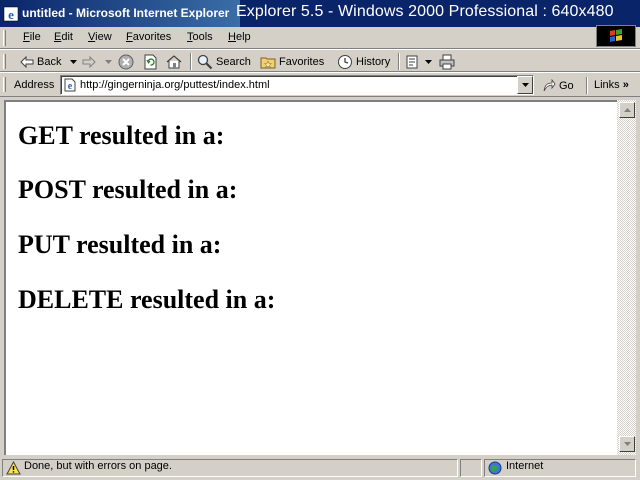 This screenshot has height=480, width=640. Describe the element at coordinates (495, 468) in the screenshot. I see `internet-globe-icon` at that location.